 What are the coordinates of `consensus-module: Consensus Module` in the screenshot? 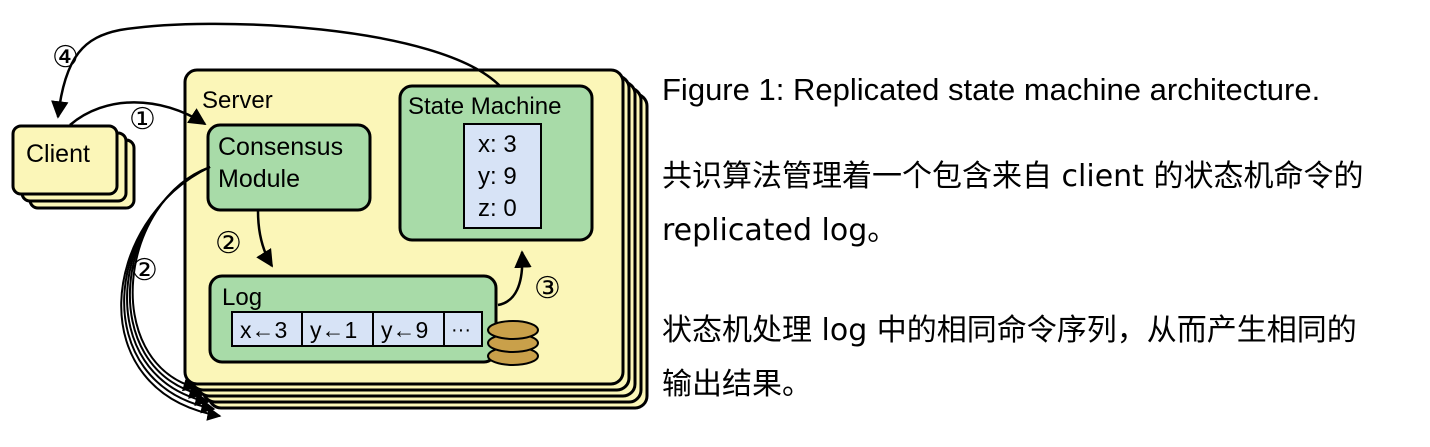 It's located at (289, 167).